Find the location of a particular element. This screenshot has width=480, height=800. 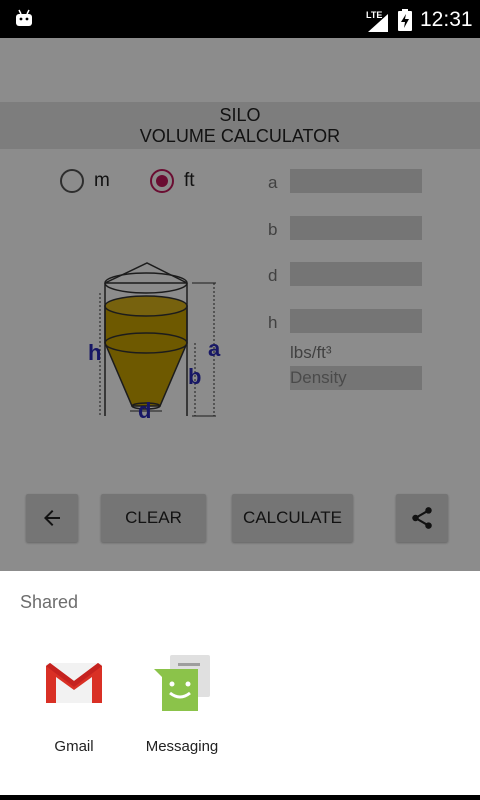

status-bar: LTE 12:31 is located at coordinates (240, 19).